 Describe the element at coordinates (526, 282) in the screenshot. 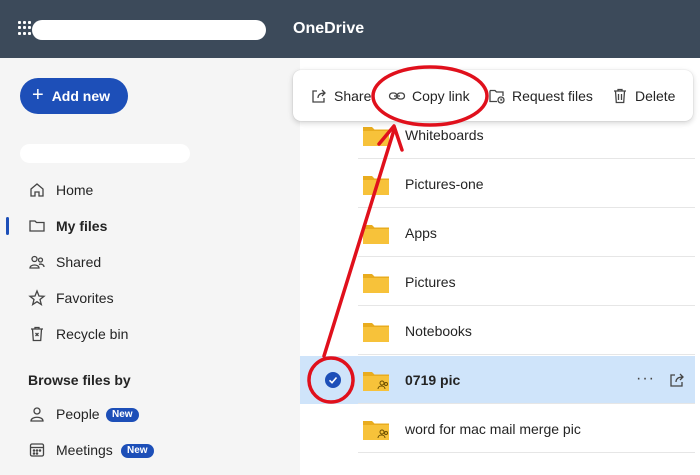

I see `file-row: Pictures` at that location.